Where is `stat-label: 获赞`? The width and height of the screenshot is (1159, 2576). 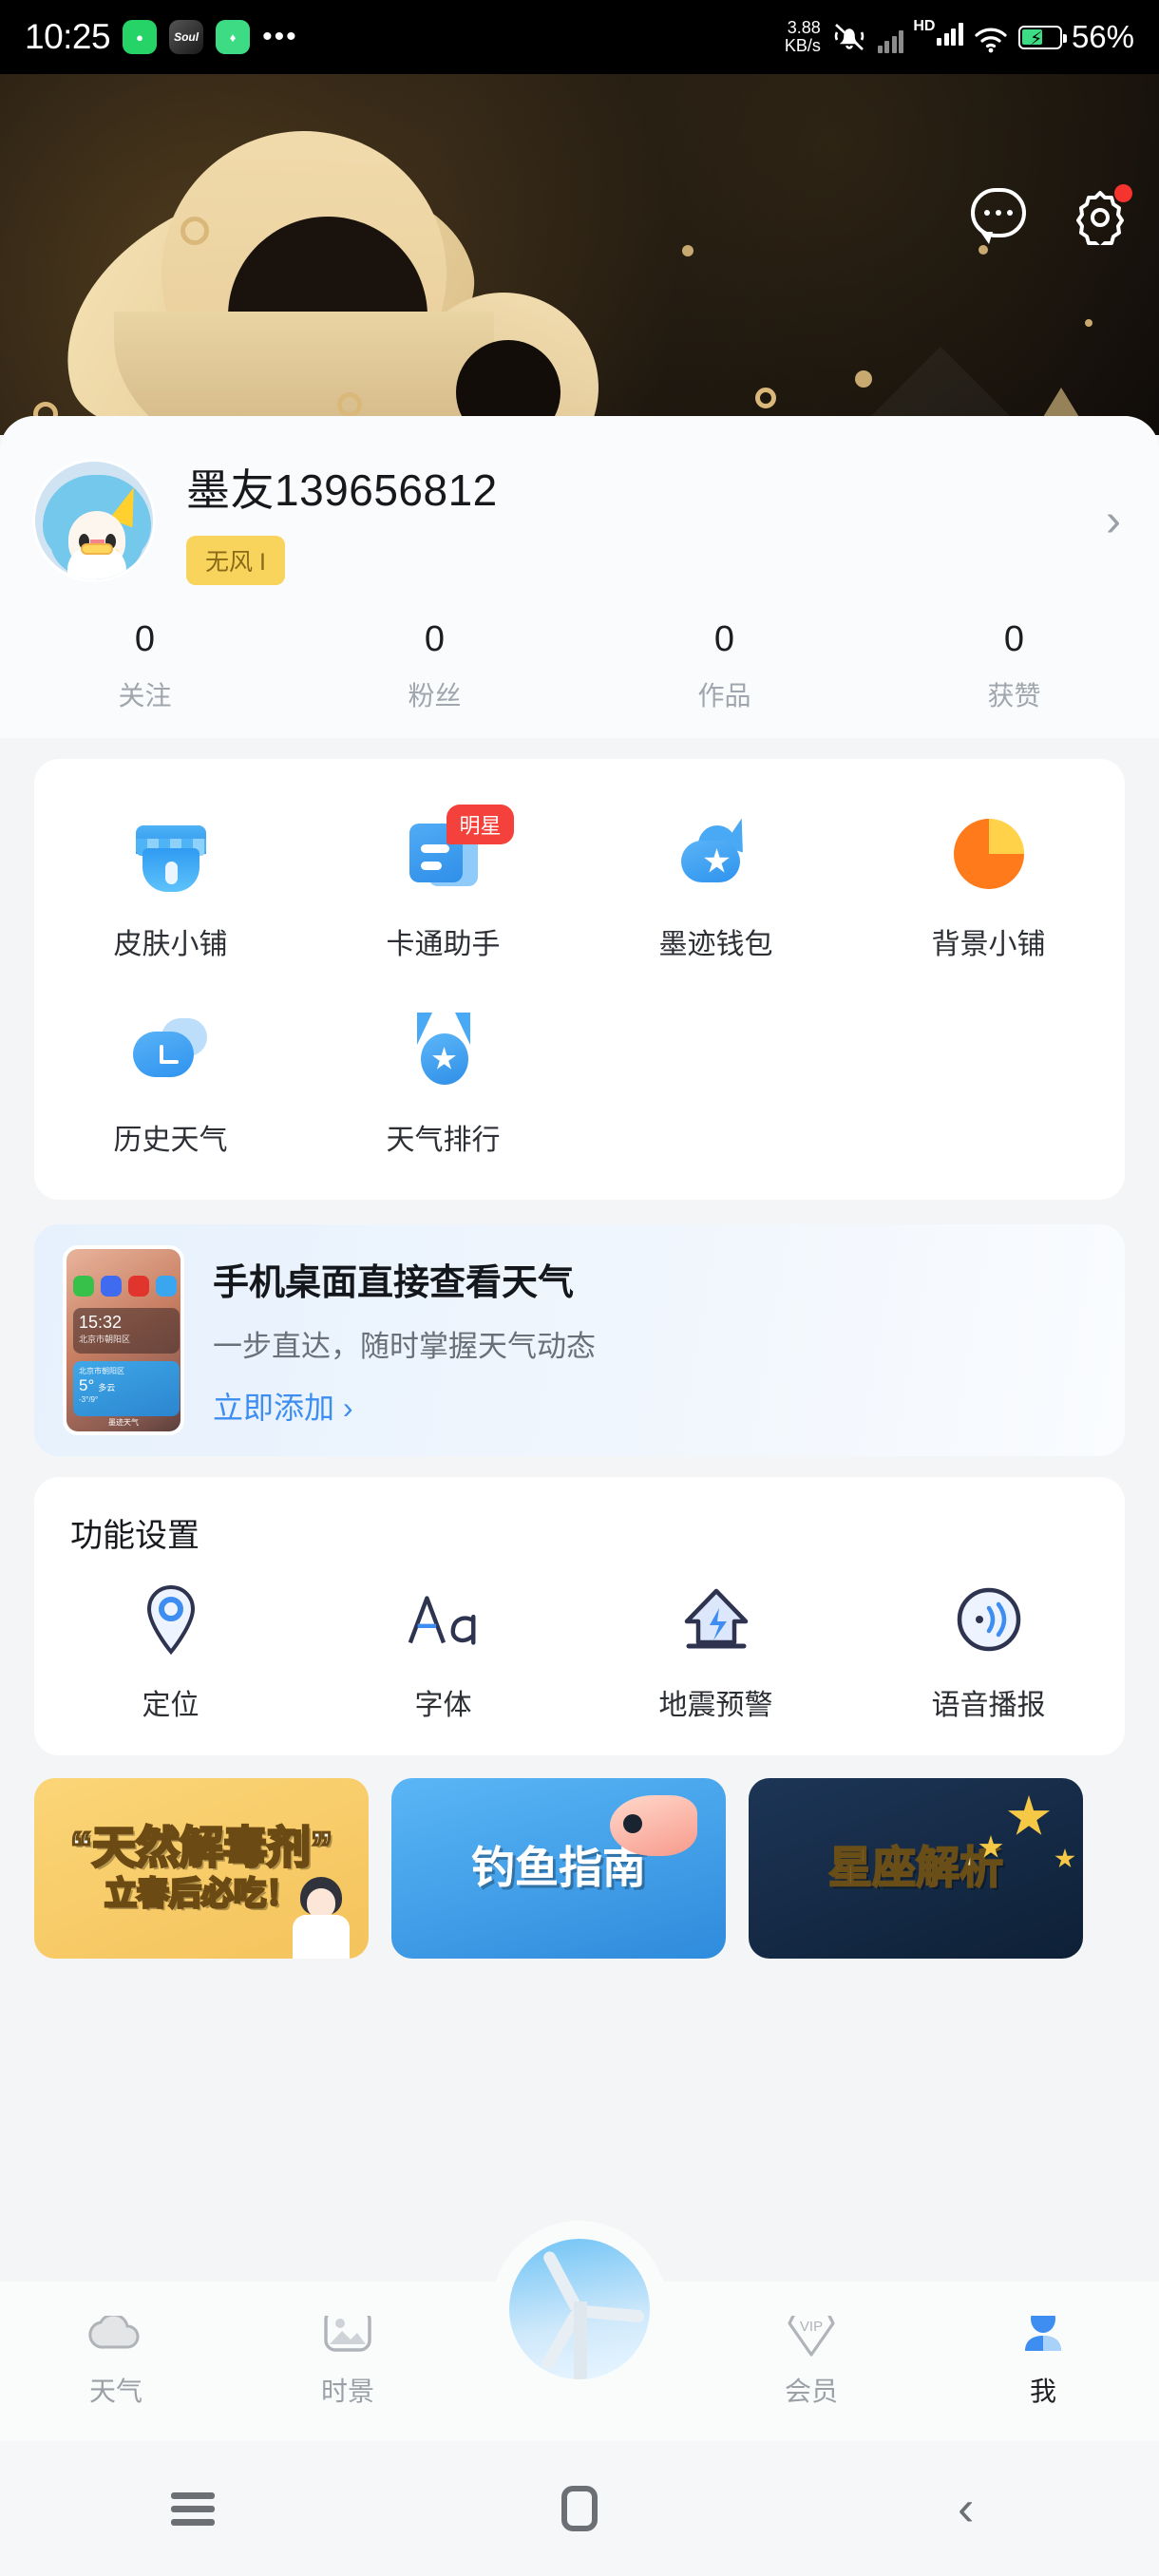 stat-label: 获赞 is located at coordinates (1014, 695).